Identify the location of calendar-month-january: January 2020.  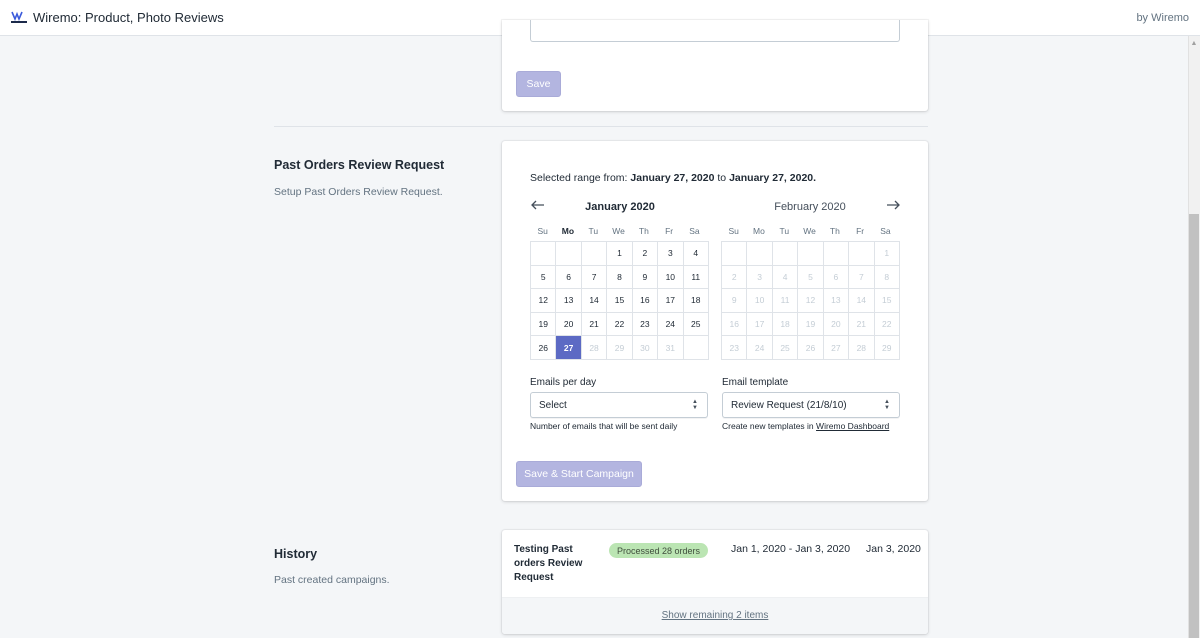
(620, 207).